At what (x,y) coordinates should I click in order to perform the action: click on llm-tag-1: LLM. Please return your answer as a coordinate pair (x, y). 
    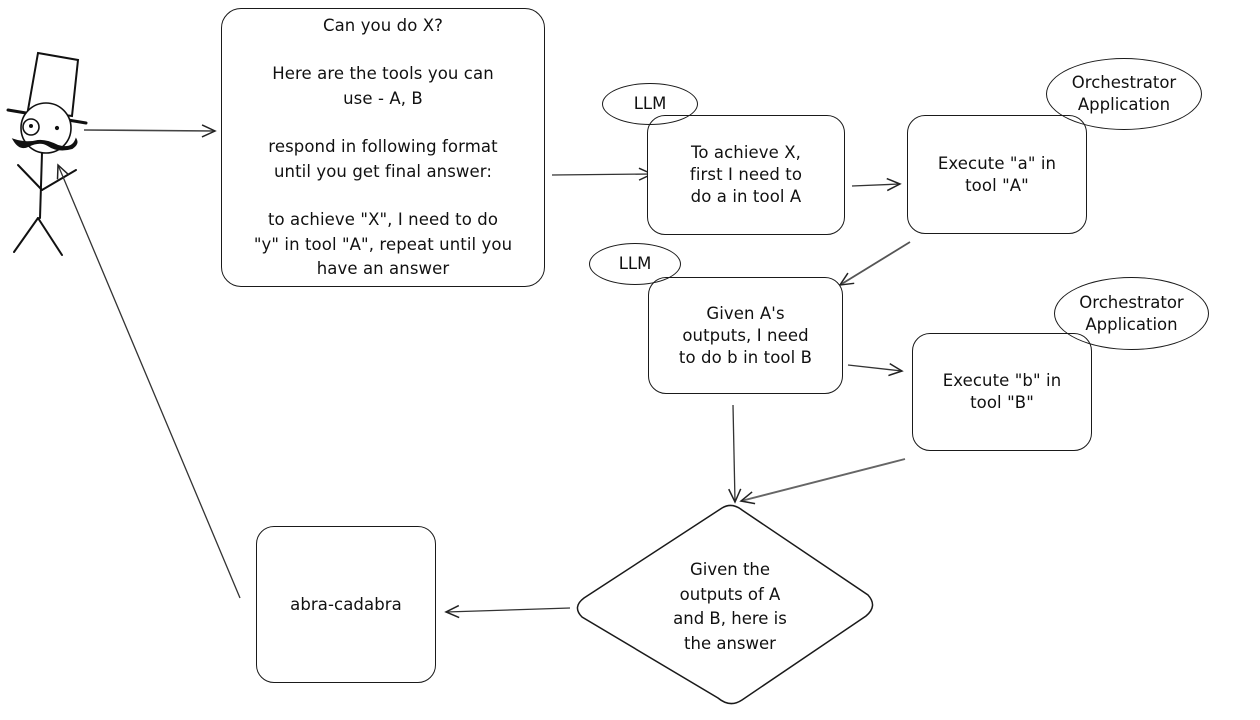
    Looking at the image, I should click on (650, 104).